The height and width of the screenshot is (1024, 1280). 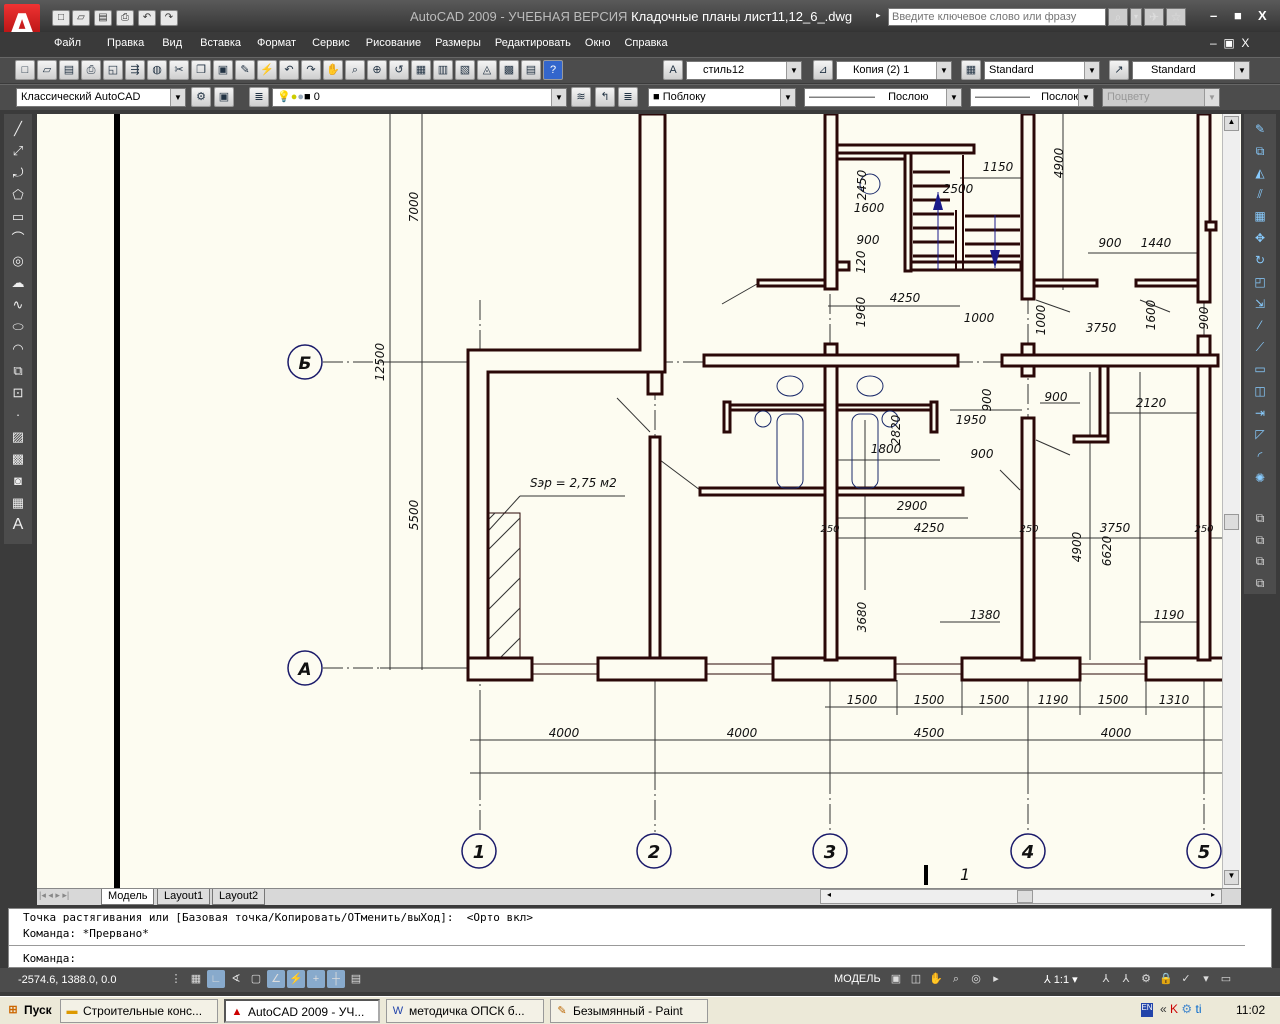 What do you see at coordinates (216, 979) in the screenshot?
I see `ortho-icon: ∟` at bounding box center [216, 979].